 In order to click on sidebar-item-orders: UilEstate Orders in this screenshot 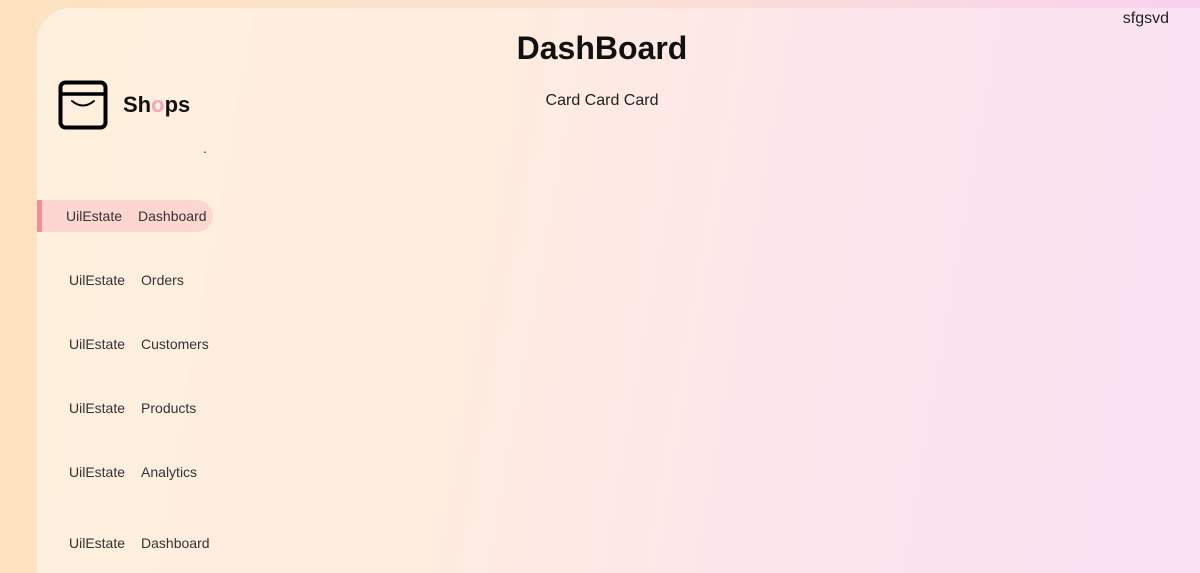, I will do `click(110, 280)`.